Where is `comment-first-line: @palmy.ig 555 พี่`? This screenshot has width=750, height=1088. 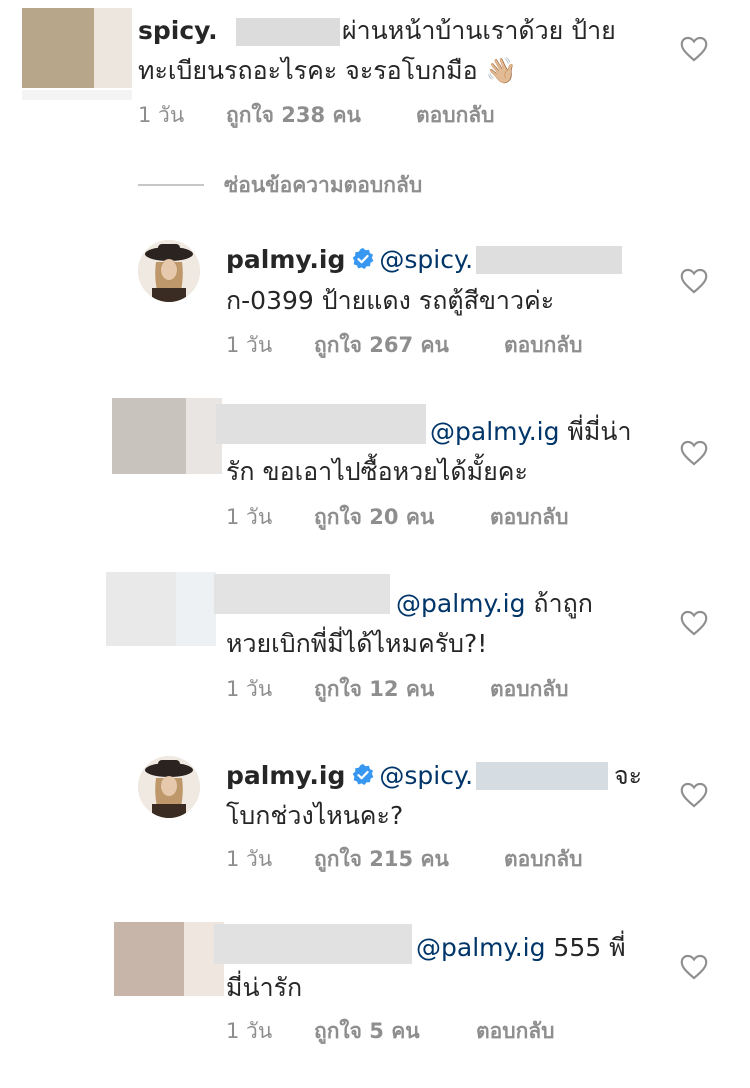
comment-first-line: @palmy.ig 555 พี่ is located at coordinates (521, 948).